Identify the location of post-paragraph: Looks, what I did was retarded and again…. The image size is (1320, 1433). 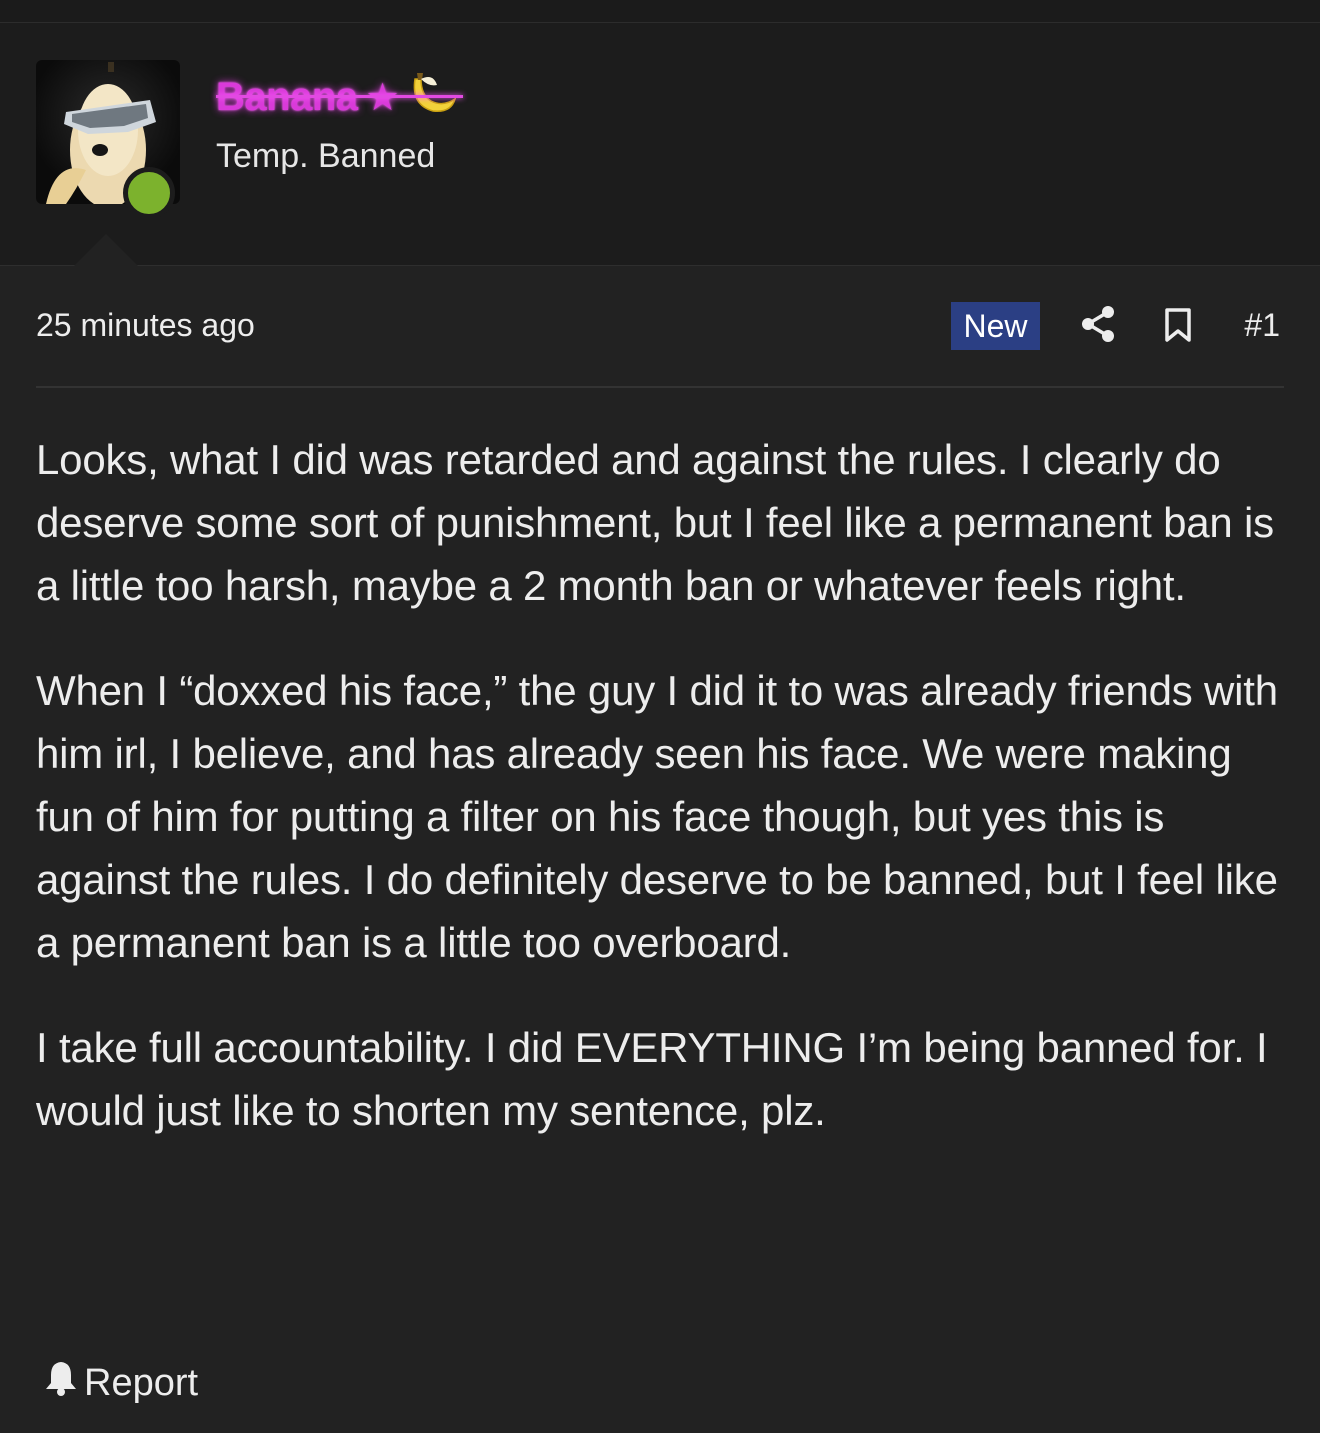
(655, 522).